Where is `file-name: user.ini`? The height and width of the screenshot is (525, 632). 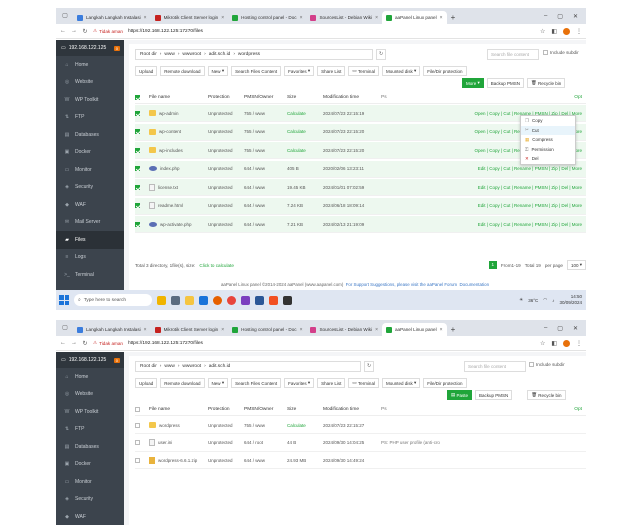 file-name: user.ini is located at coordinates (165, 442).